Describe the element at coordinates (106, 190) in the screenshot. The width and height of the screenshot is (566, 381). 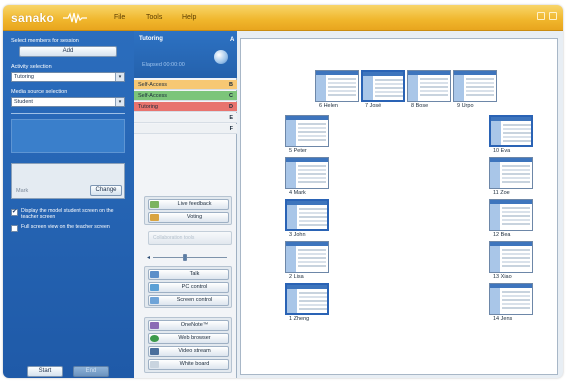
I see `change-button: Change` at that location.